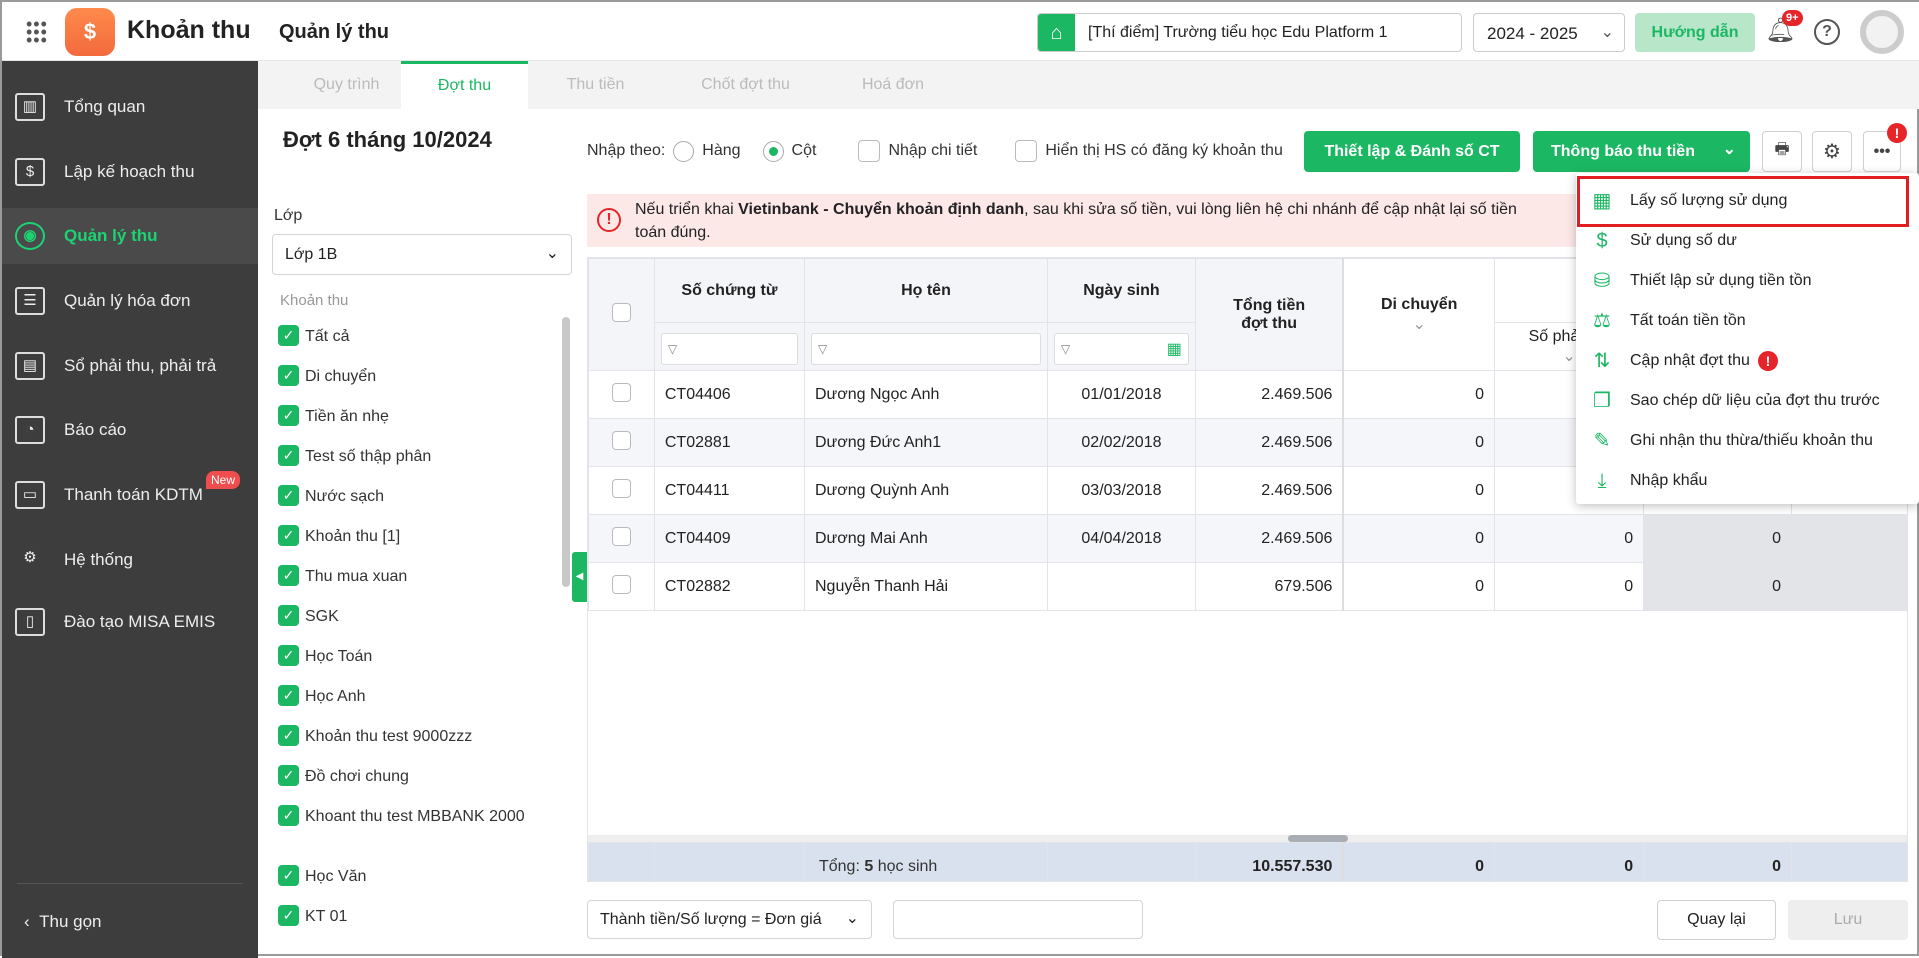 The image size is (1919, 958). I want to click on tab-2: Thu tiền, so click(595, 85).